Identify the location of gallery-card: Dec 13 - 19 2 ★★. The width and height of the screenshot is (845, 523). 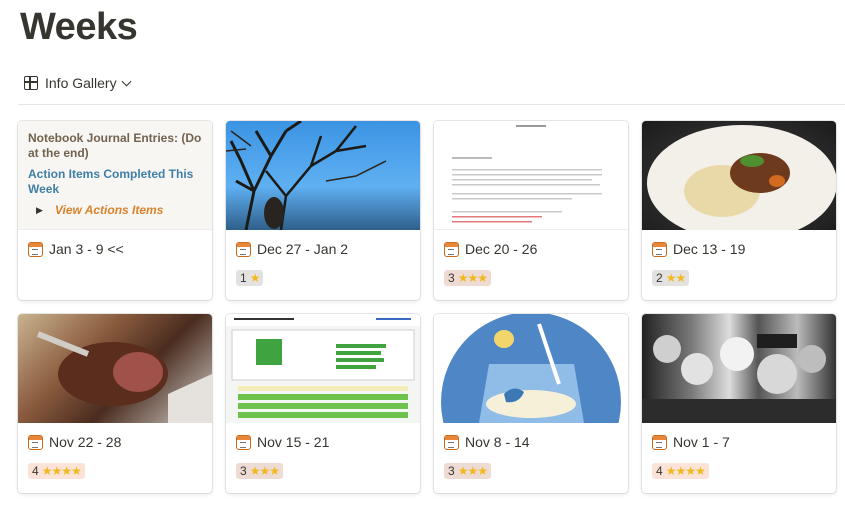
(739, 210).